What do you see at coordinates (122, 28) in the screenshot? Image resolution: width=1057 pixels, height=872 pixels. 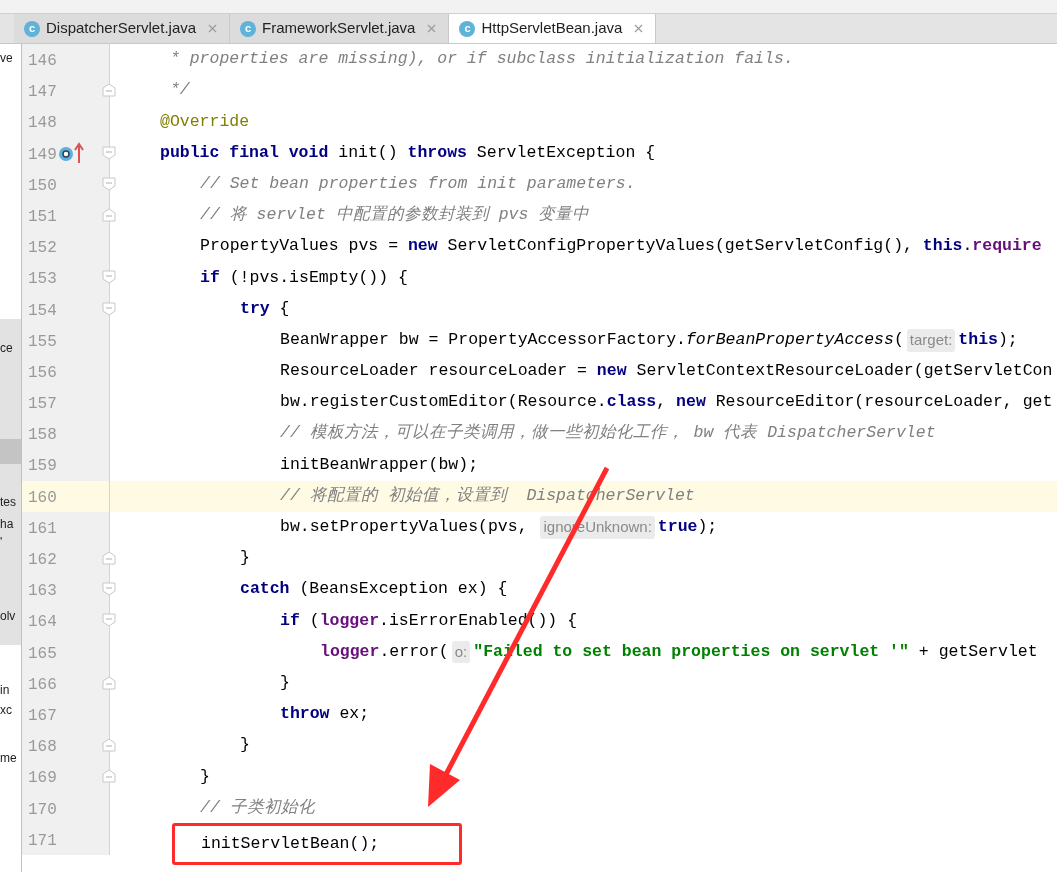 I see `editor-tab: c DispatcherServlet.java` at bounding box center [122, 28].